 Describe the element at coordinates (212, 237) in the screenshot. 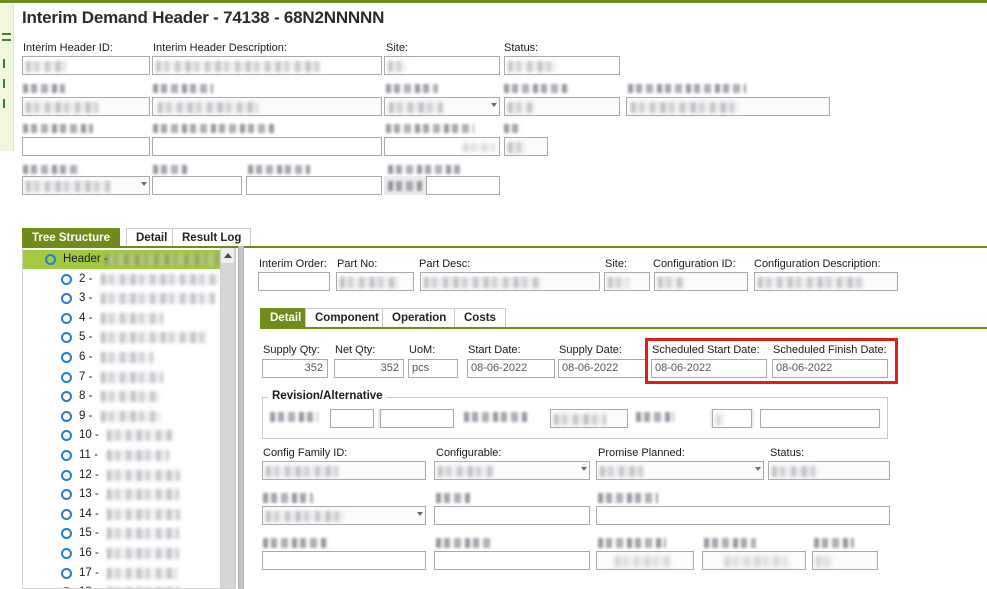

I see `tab-result-log: Result Log` at that location.